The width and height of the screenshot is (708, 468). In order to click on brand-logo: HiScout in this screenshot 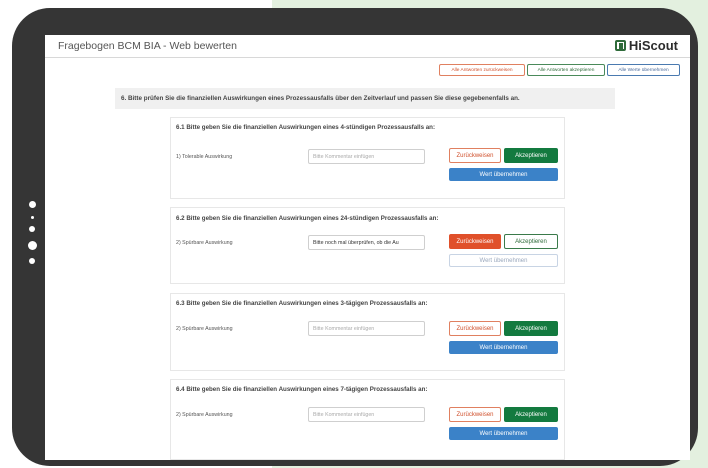, I will do `click(646, 45)`.